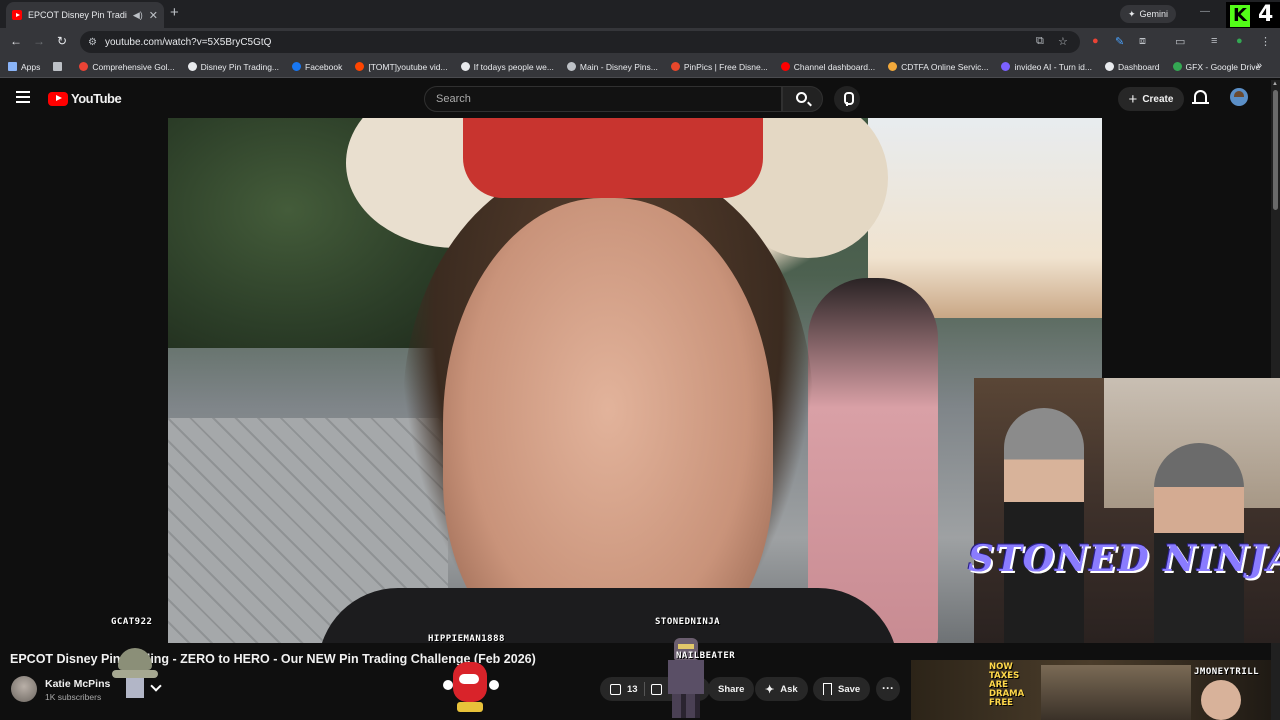 The width and height of the screenshot is (1280, 720). I want to click on new-tab-button: +, so click(174, 12).